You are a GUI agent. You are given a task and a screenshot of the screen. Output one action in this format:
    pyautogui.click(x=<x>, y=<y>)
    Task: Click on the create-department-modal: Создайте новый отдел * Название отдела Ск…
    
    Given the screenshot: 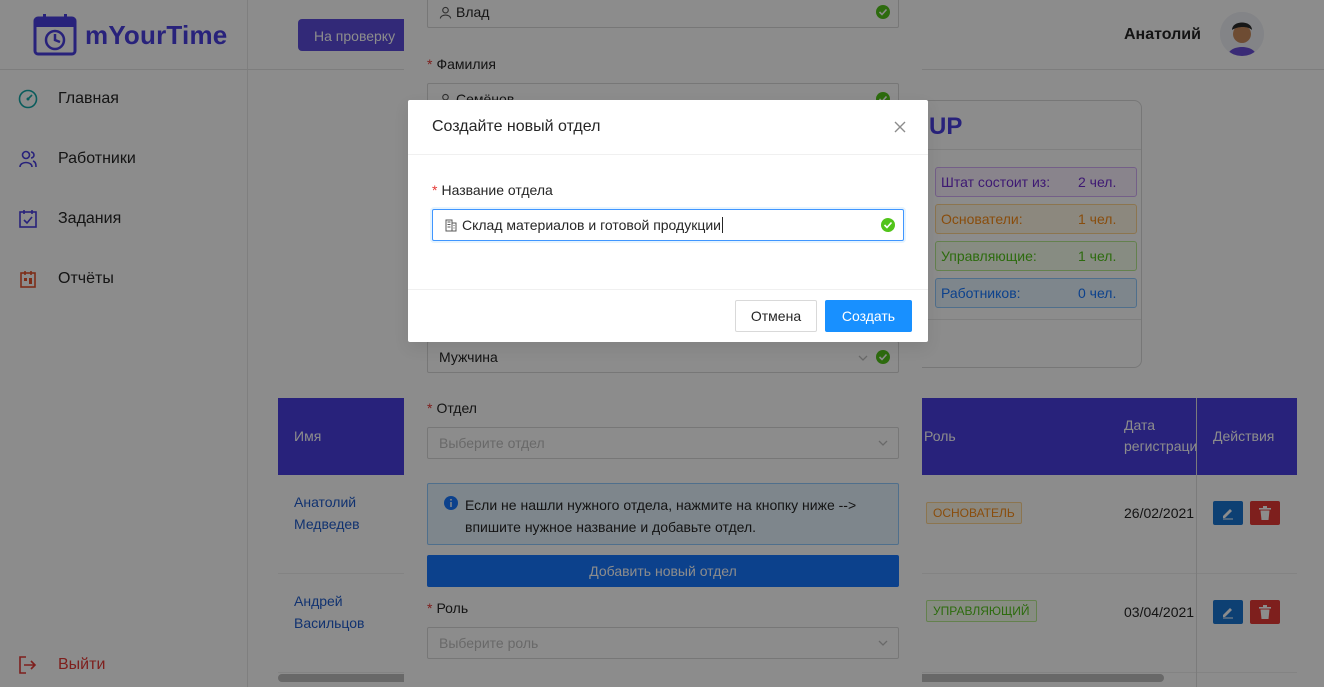 What is the action you would take?
    pyautogui.click(x=668, y=221)
    